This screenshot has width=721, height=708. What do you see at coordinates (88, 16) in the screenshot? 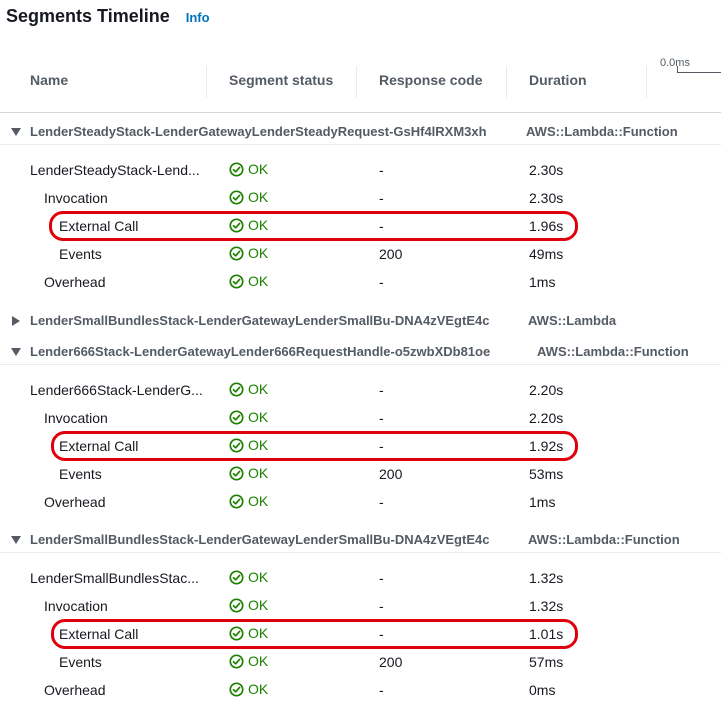
I see `page-title: Segments Timeline` at bounding box center [88, 16].